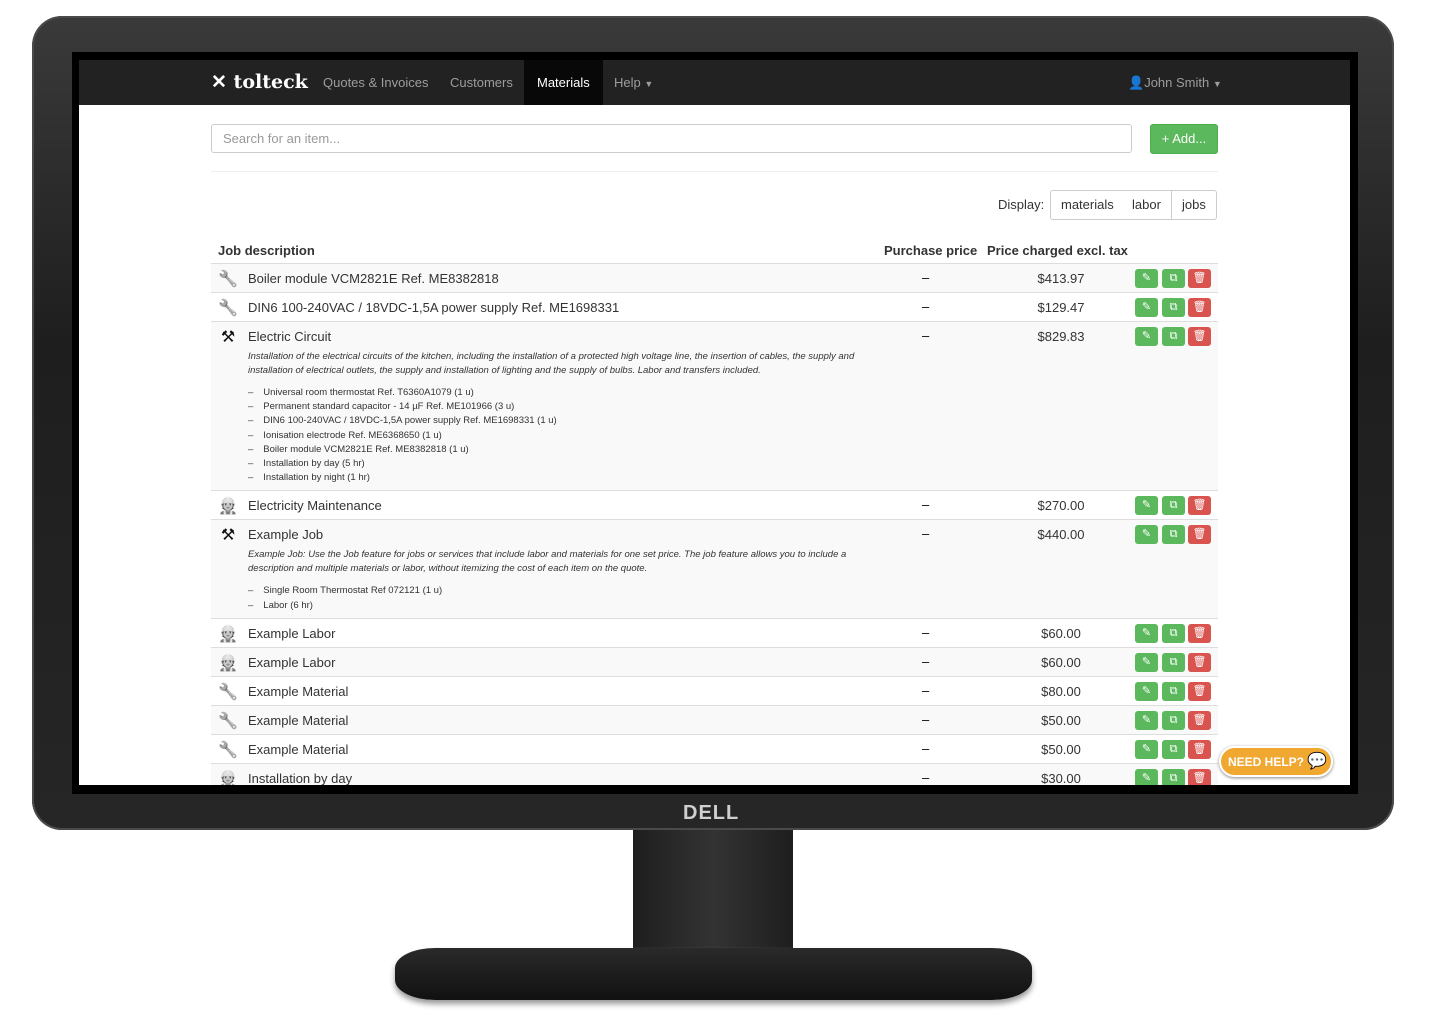 The image size is (1429, 1035). Describe the element at coordinates (633, 82) in the screenshot. I see `nav-help: Help ▼` at that location.